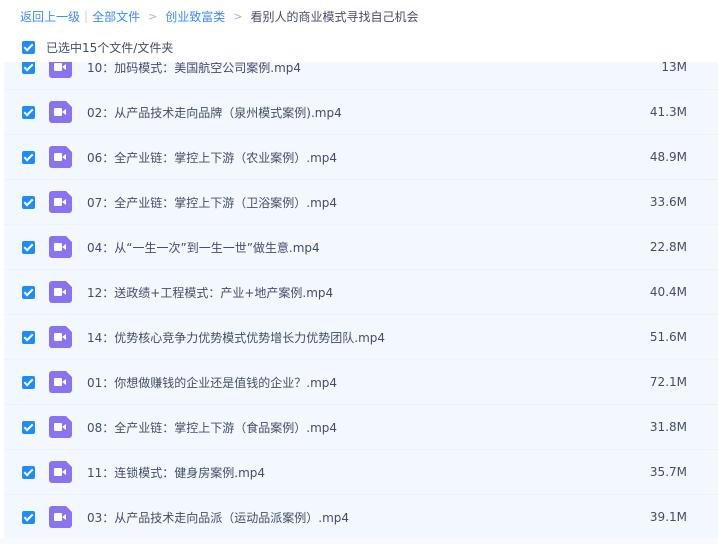 The width and height of the screenshot is (718, 544). Describe the element at coordinates (361, 382) in the screenshot. I see `file-row: 01：你想做赚钱的企业还是值钱的企业？.mp4 72.1M` at that location.